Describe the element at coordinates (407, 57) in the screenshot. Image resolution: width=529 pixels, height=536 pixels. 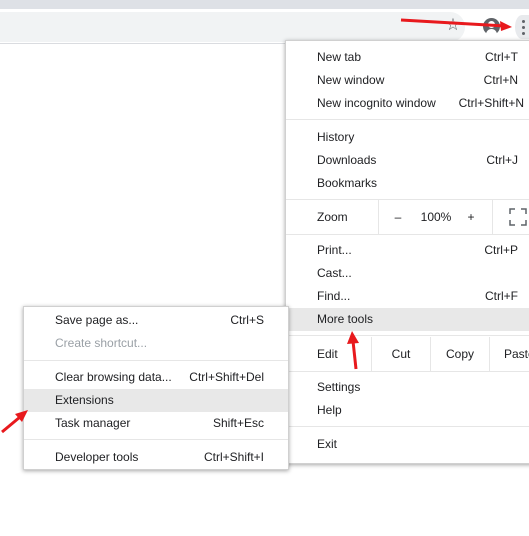
I see `menu-item-new-tab: New tab Ctrl+T` at that location.